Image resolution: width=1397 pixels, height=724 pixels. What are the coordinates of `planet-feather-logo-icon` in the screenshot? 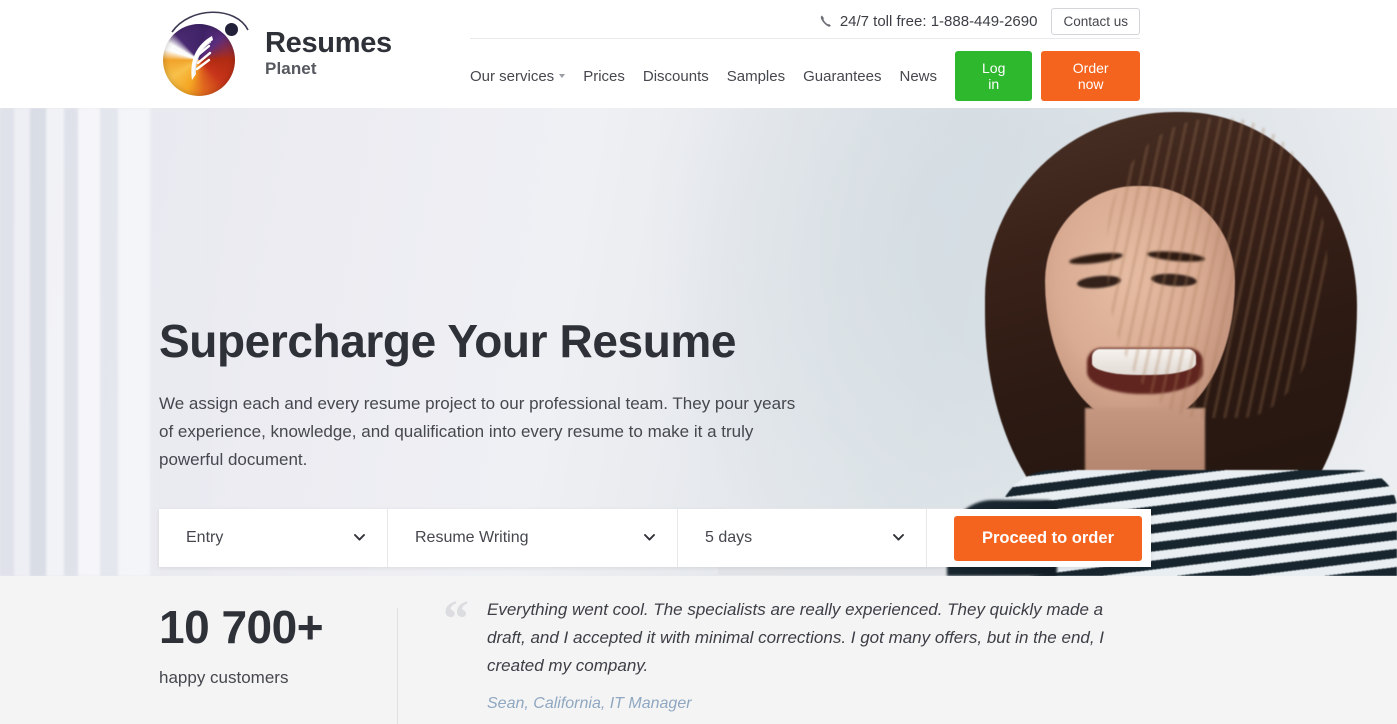 It's located at (208, 53).